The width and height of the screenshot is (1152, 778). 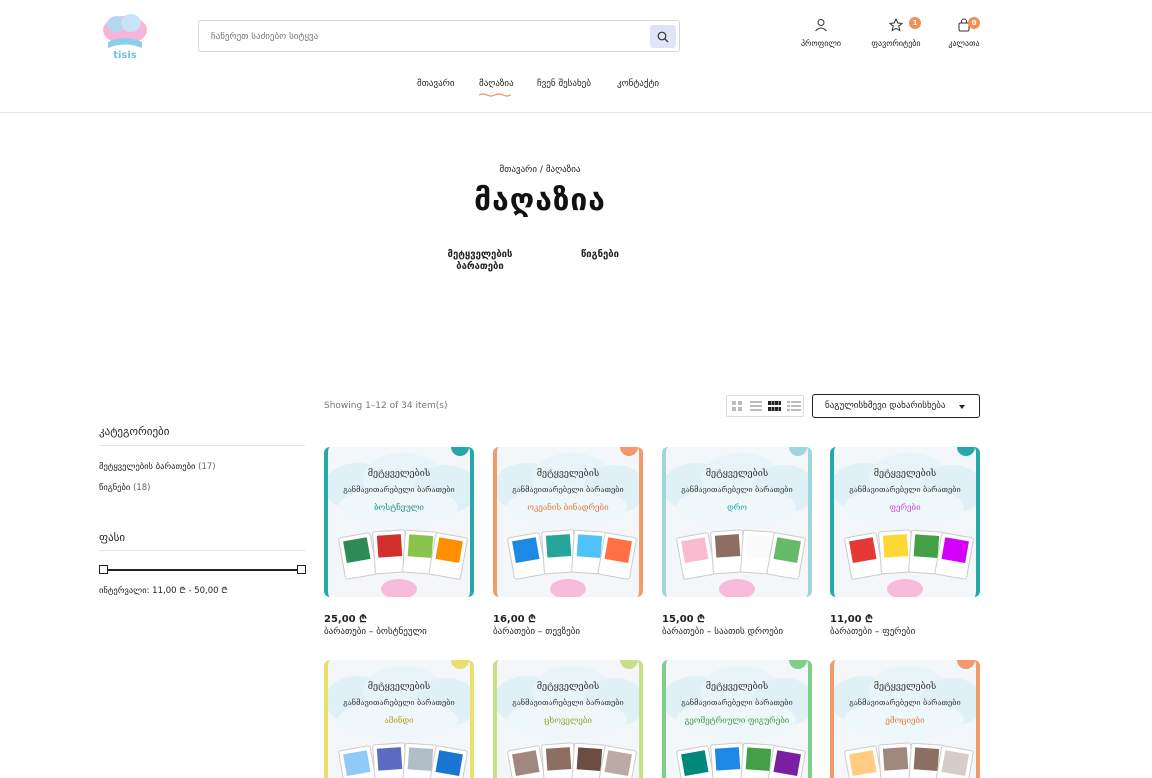 I want to click on cover-topic: გეომეტრიული ფიგურები, so click(x=737, y=720).